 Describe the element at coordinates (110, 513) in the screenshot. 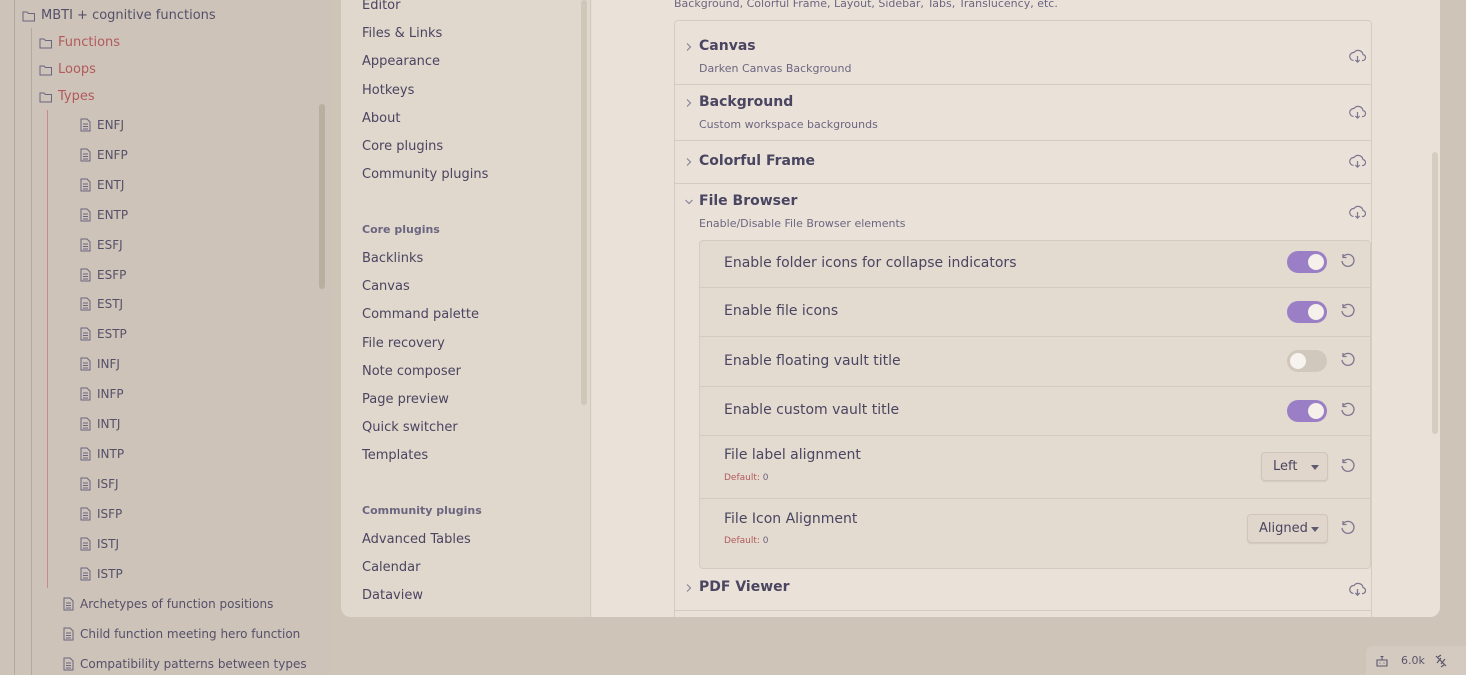

I see `file-label: ISFP` at that location.